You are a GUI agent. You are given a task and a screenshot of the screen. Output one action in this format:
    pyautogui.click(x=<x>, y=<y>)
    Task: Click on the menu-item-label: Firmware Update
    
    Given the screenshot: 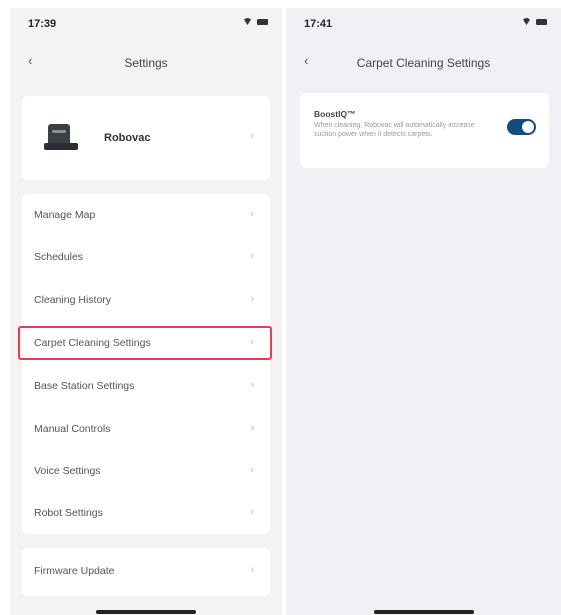 What is the action you would take?
    pyautogui.click(x=74, y=571)
    